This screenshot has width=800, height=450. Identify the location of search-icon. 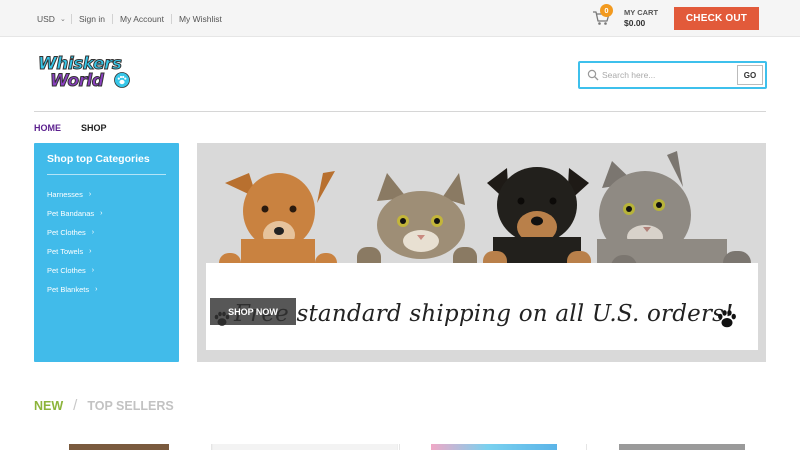
(593, 75).